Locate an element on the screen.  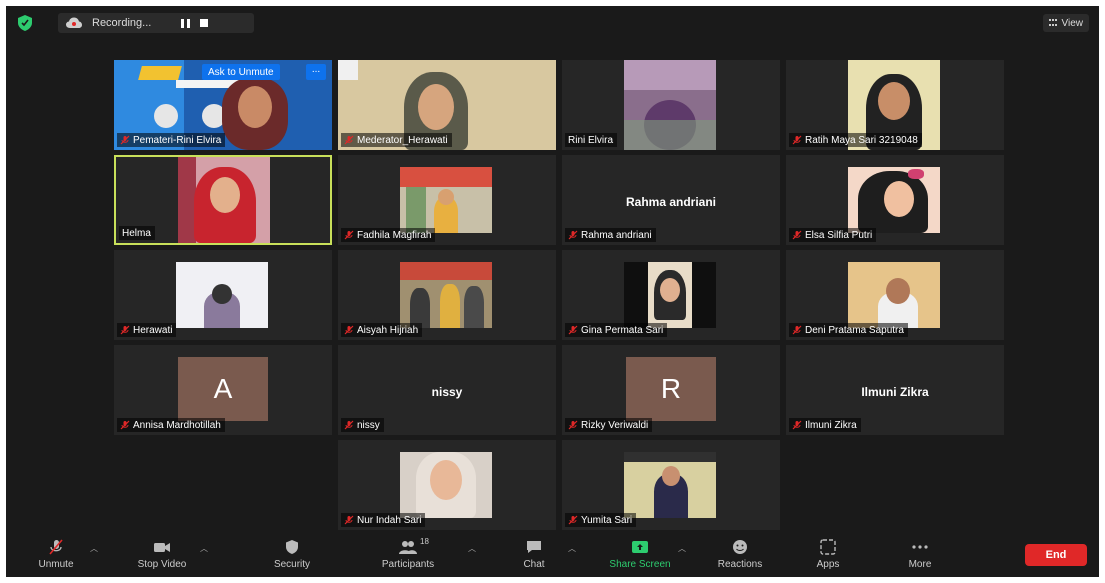
participant-name-tag: Aisyah Hijriah is located at coordinates (382, 330).